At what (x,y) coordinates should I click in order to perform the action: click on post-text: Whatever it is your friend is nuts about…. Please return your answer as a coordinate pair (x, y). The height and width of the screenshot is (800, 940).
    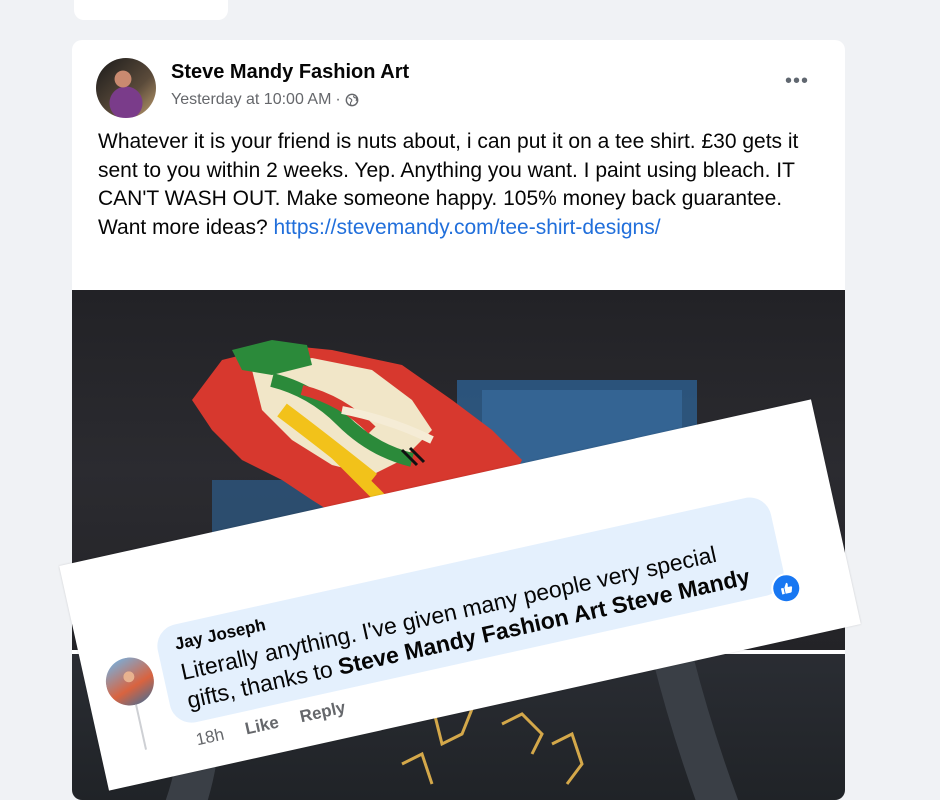
    Looking at the image, I should click on (463, 185).